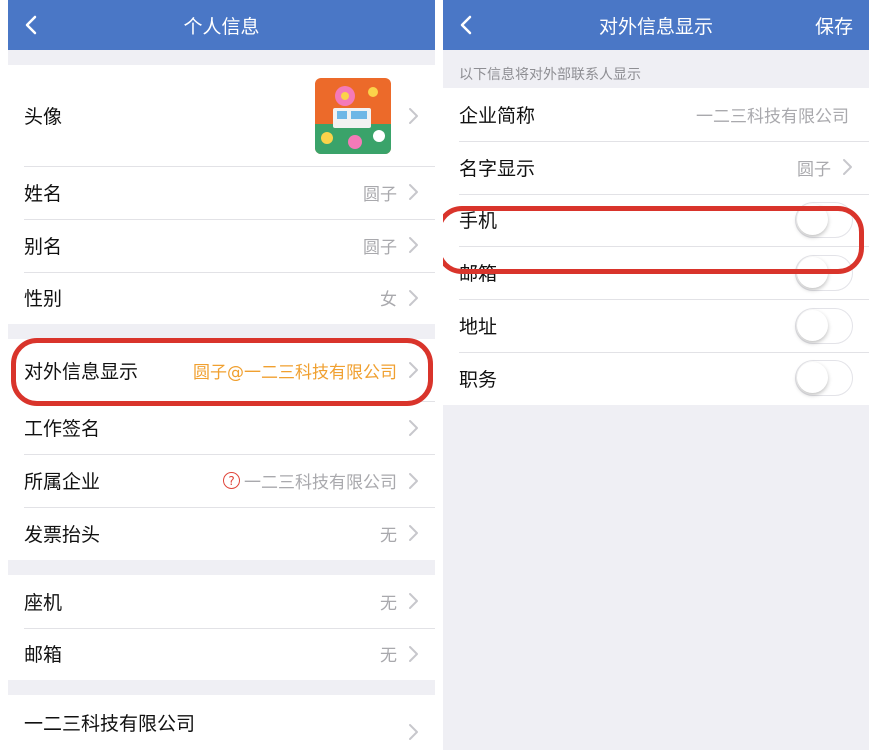  I want to click on row-gender: 性别 女, so click(221, 298).